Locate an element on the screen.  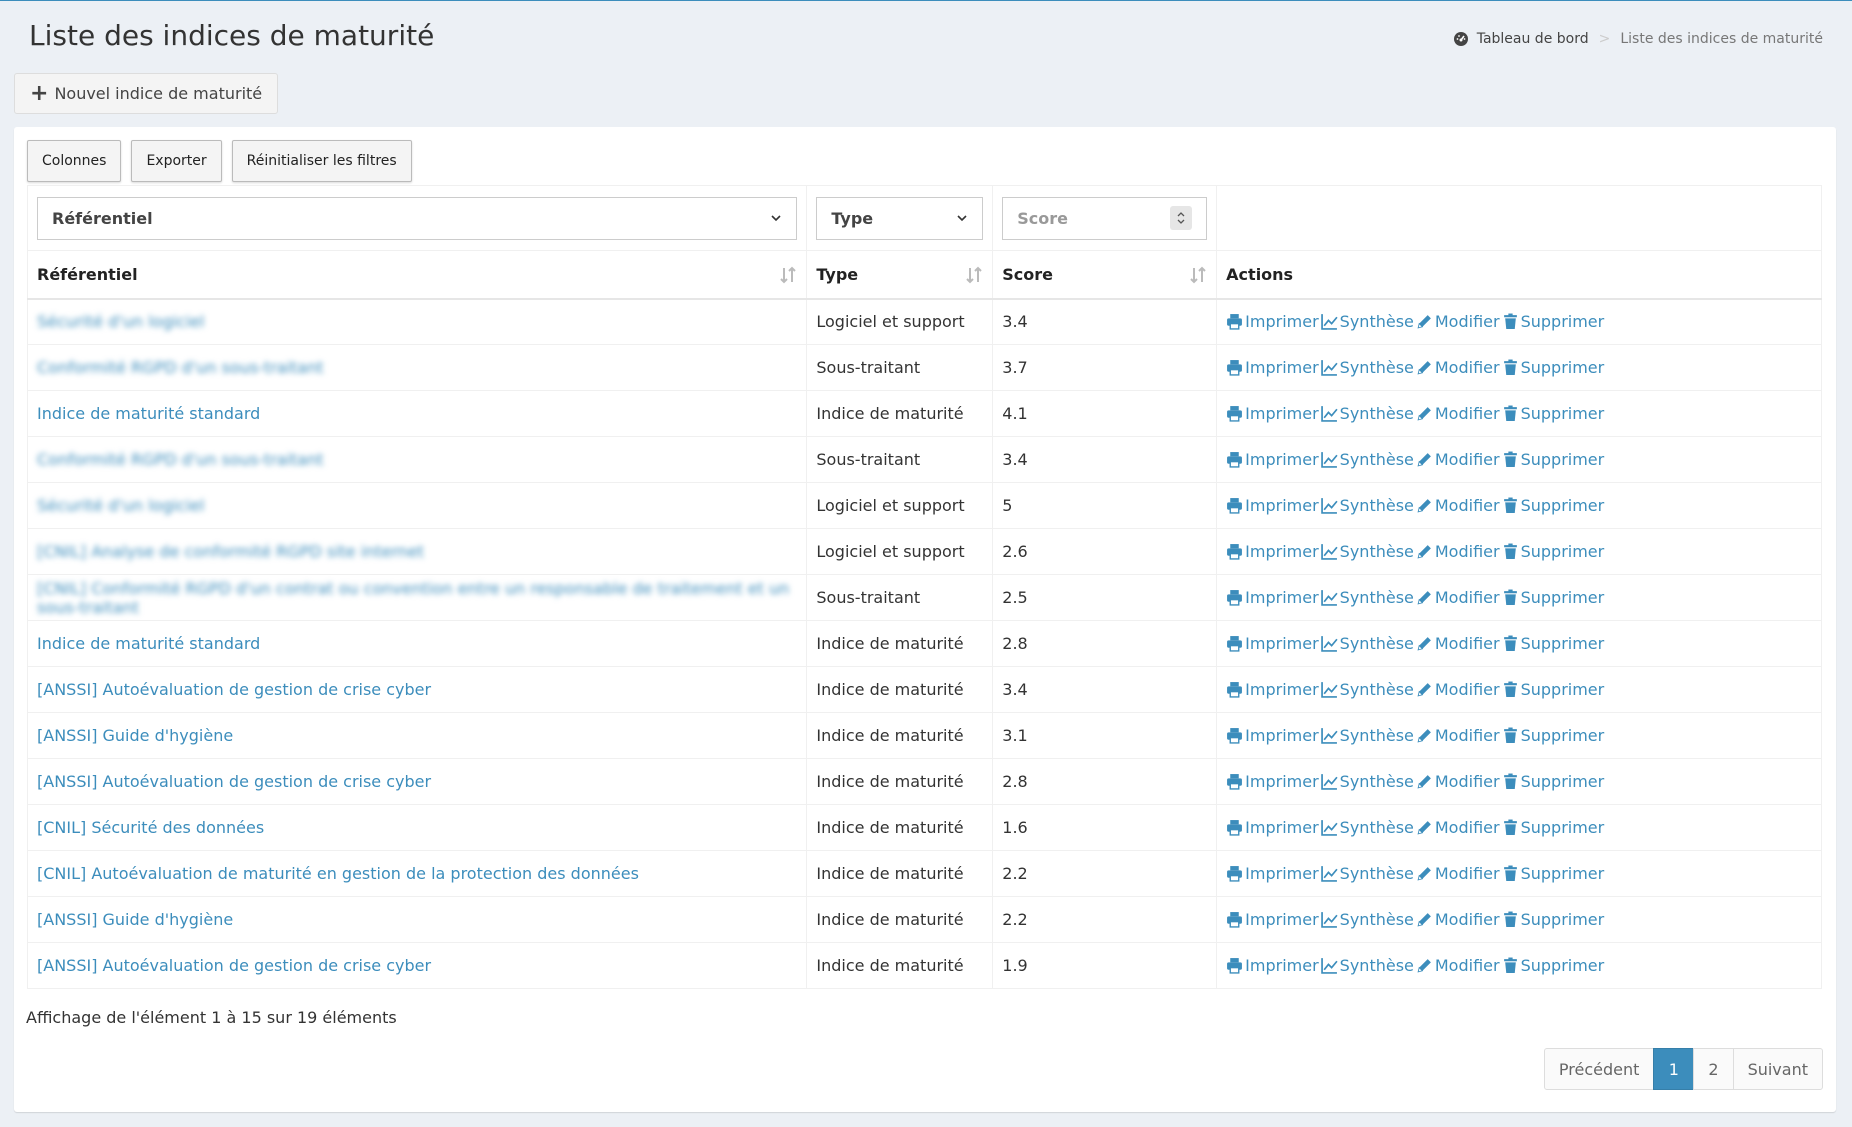
breadcrumb-home-link: Tableau de bord is located at coordinates (1533, 39).